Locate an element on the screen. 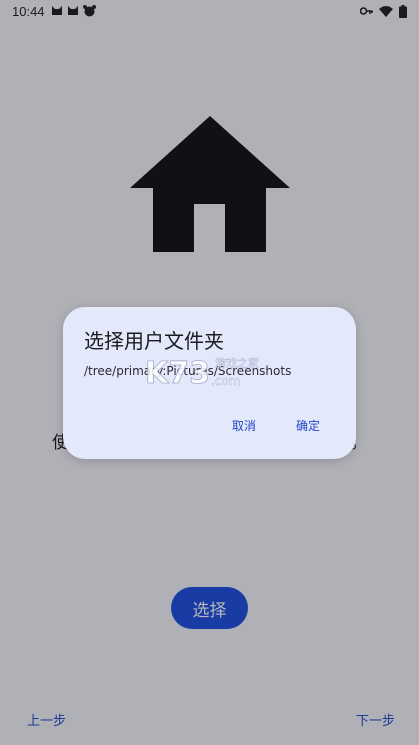  key-icon is located at coordinates (366, 11).